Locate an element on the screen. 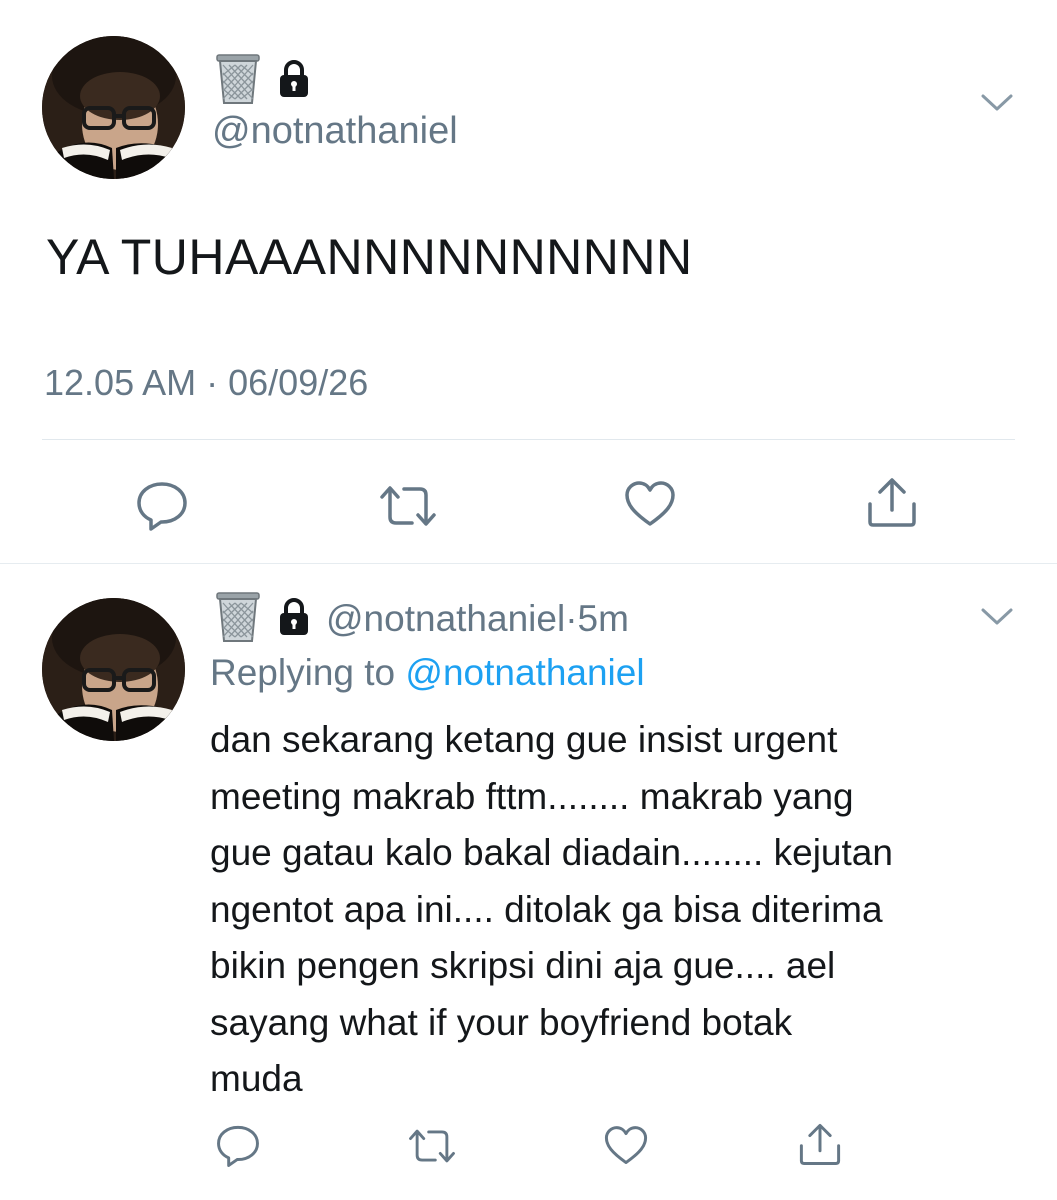  tweet-time: 12.05 AM is located at coordinates (120, 382).